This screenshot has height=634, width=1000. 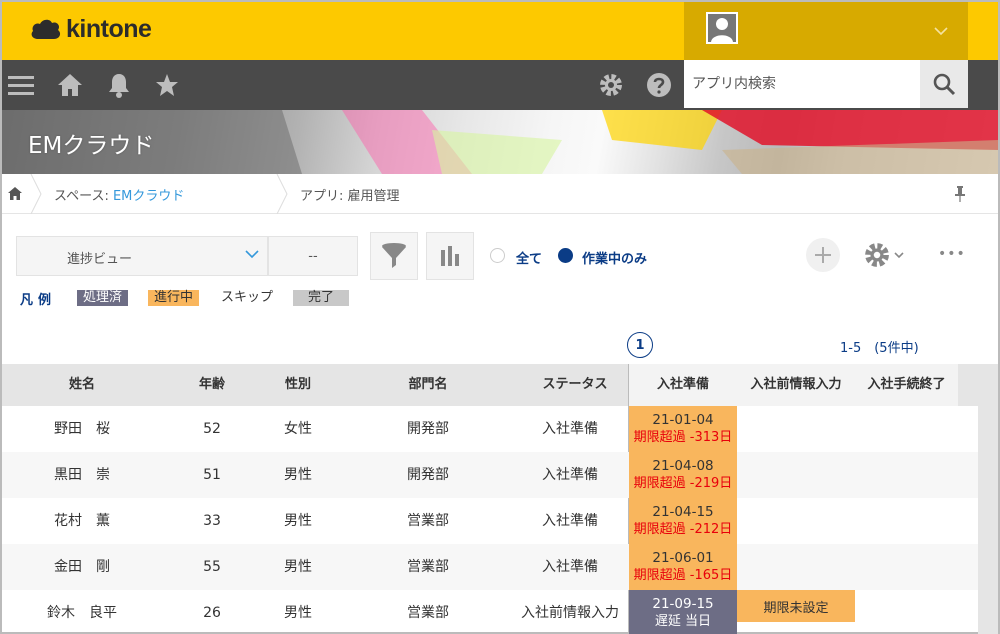 I want to click on radio-working-label: 作業中のみ, so click(x=614, y=257).